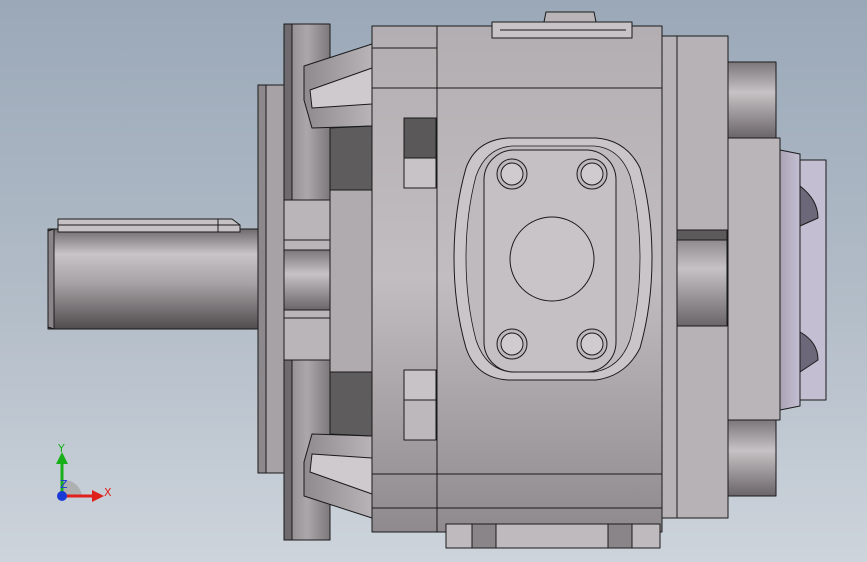 The height and width of the screenshot is (562, 867). Describe the element at coordinates (777, 279) in the screenshot. I see `rear-end-cap` at that location.